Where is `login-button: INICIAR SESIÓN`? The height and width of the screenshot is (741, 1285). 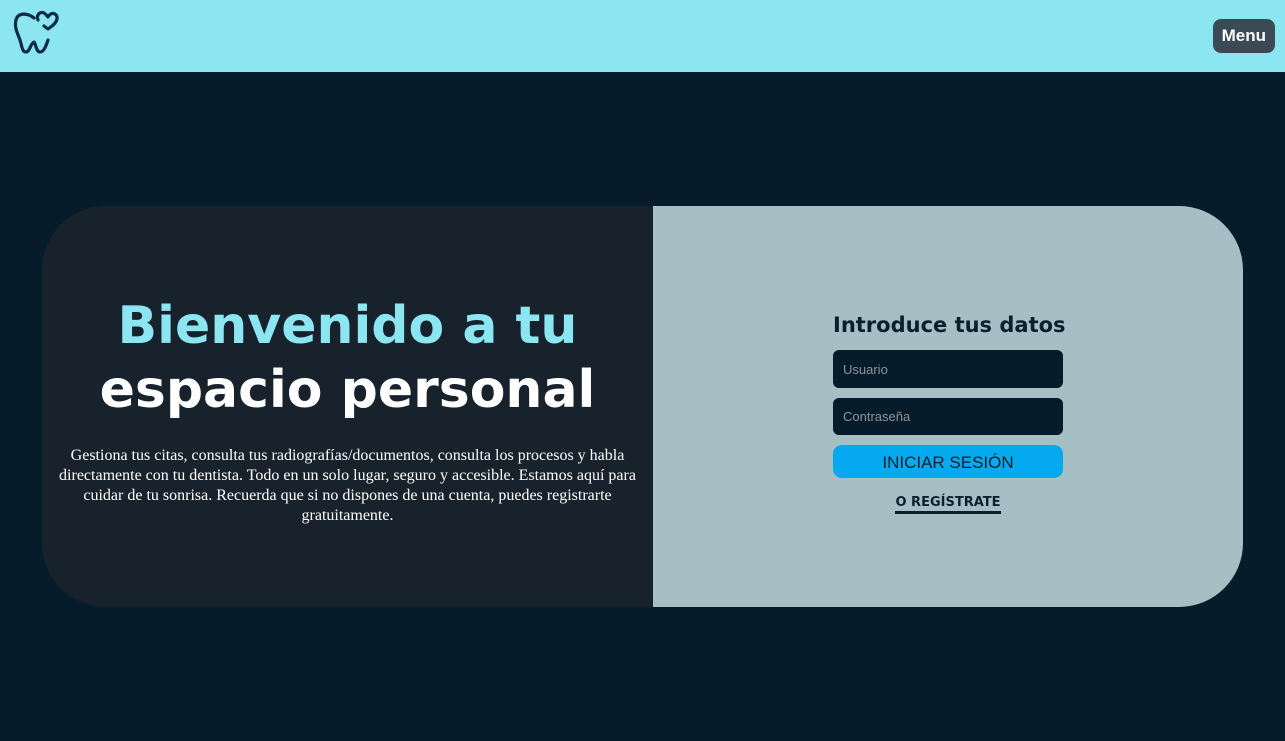
login-button: INICIAR SESIÓN is located at coordinates (948, 461).